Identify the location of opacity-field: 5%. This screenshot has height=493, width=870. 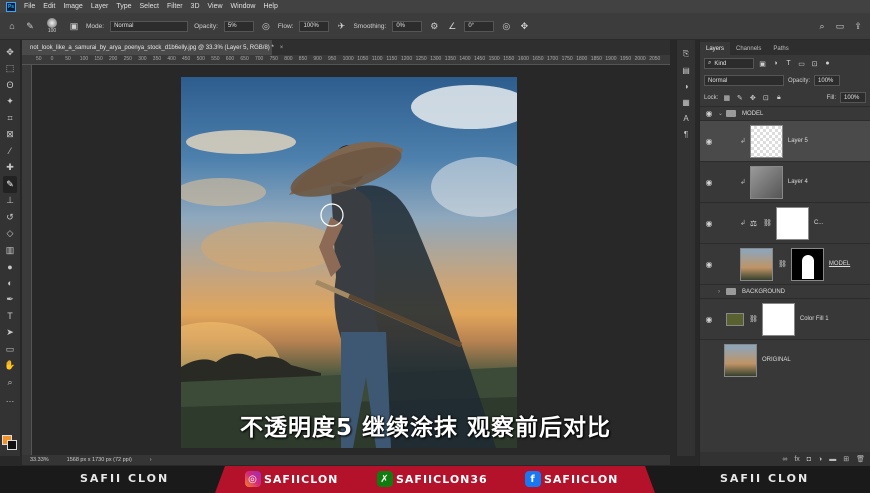
(238, 26).